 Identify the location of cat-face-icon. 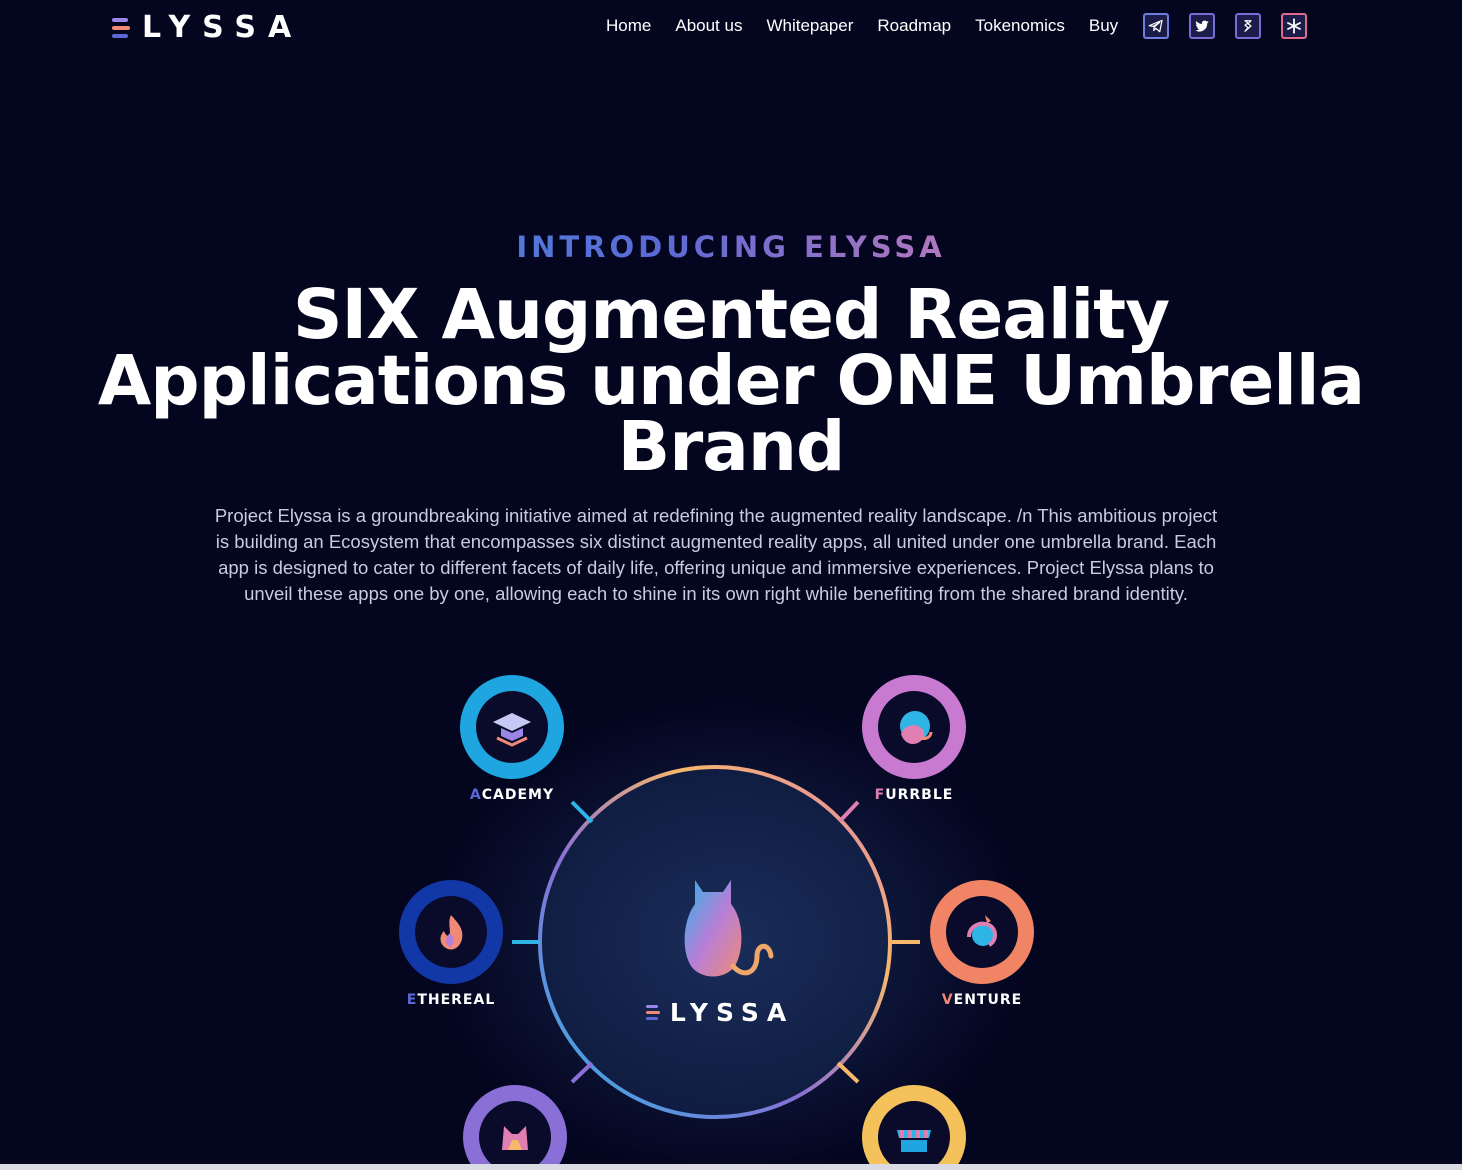
(515, 1135).